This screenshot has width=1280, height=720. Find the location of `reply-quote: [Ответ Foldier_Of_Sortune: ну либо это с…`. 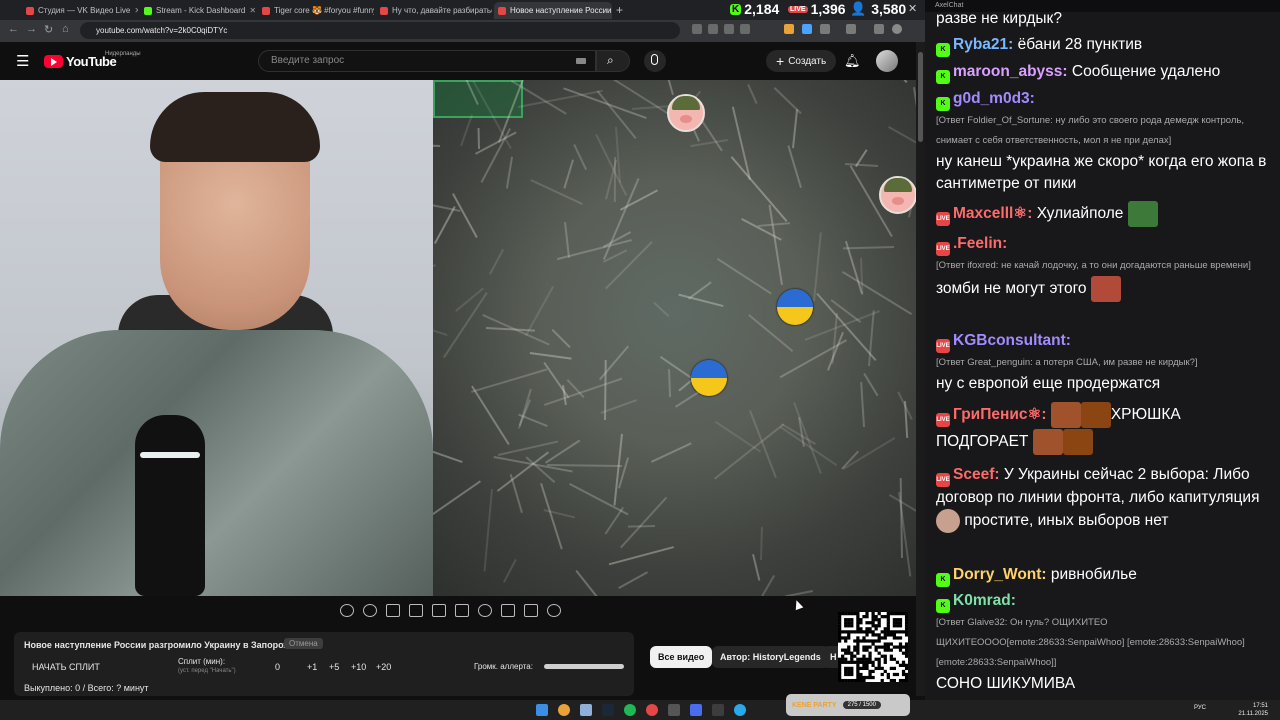

reply-quote: [Ответ Foldier_Of_Sortune: ну либо это с… is located at coordinates (1090, 130).